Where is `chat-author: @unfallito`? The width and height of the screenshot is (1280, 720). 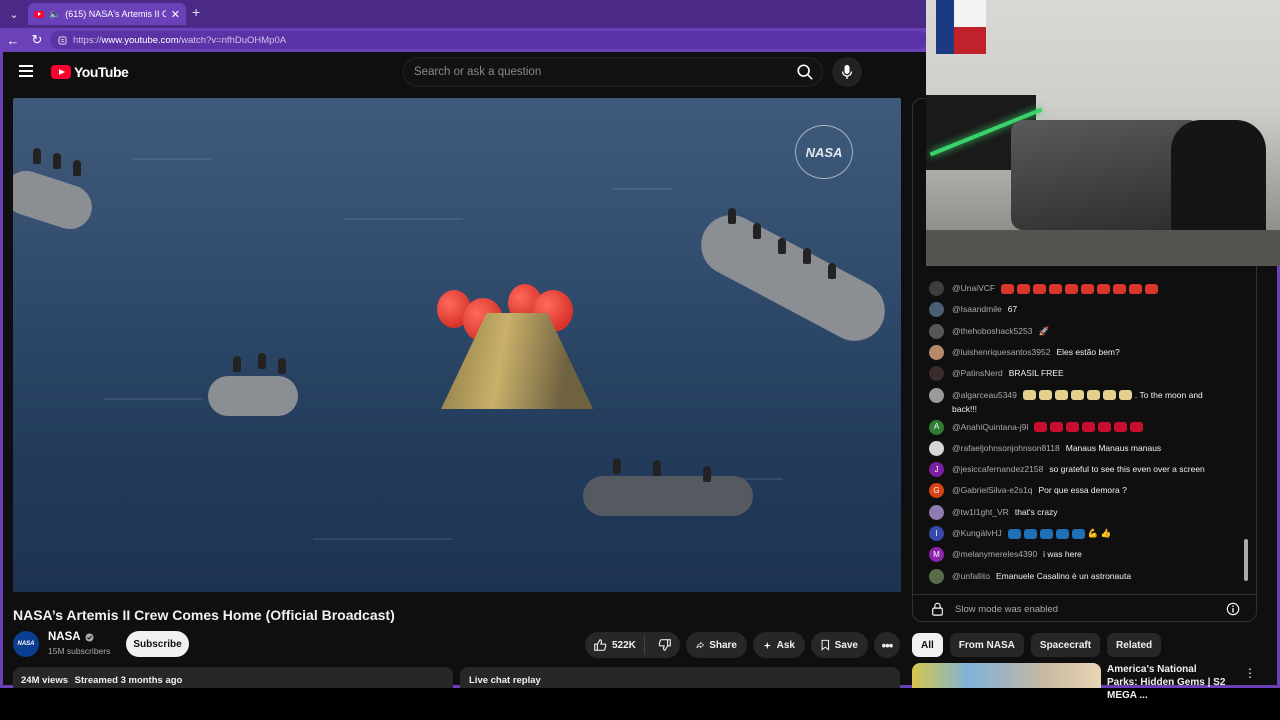
chat-author: @unfallito is located at coordinates (971, 576).